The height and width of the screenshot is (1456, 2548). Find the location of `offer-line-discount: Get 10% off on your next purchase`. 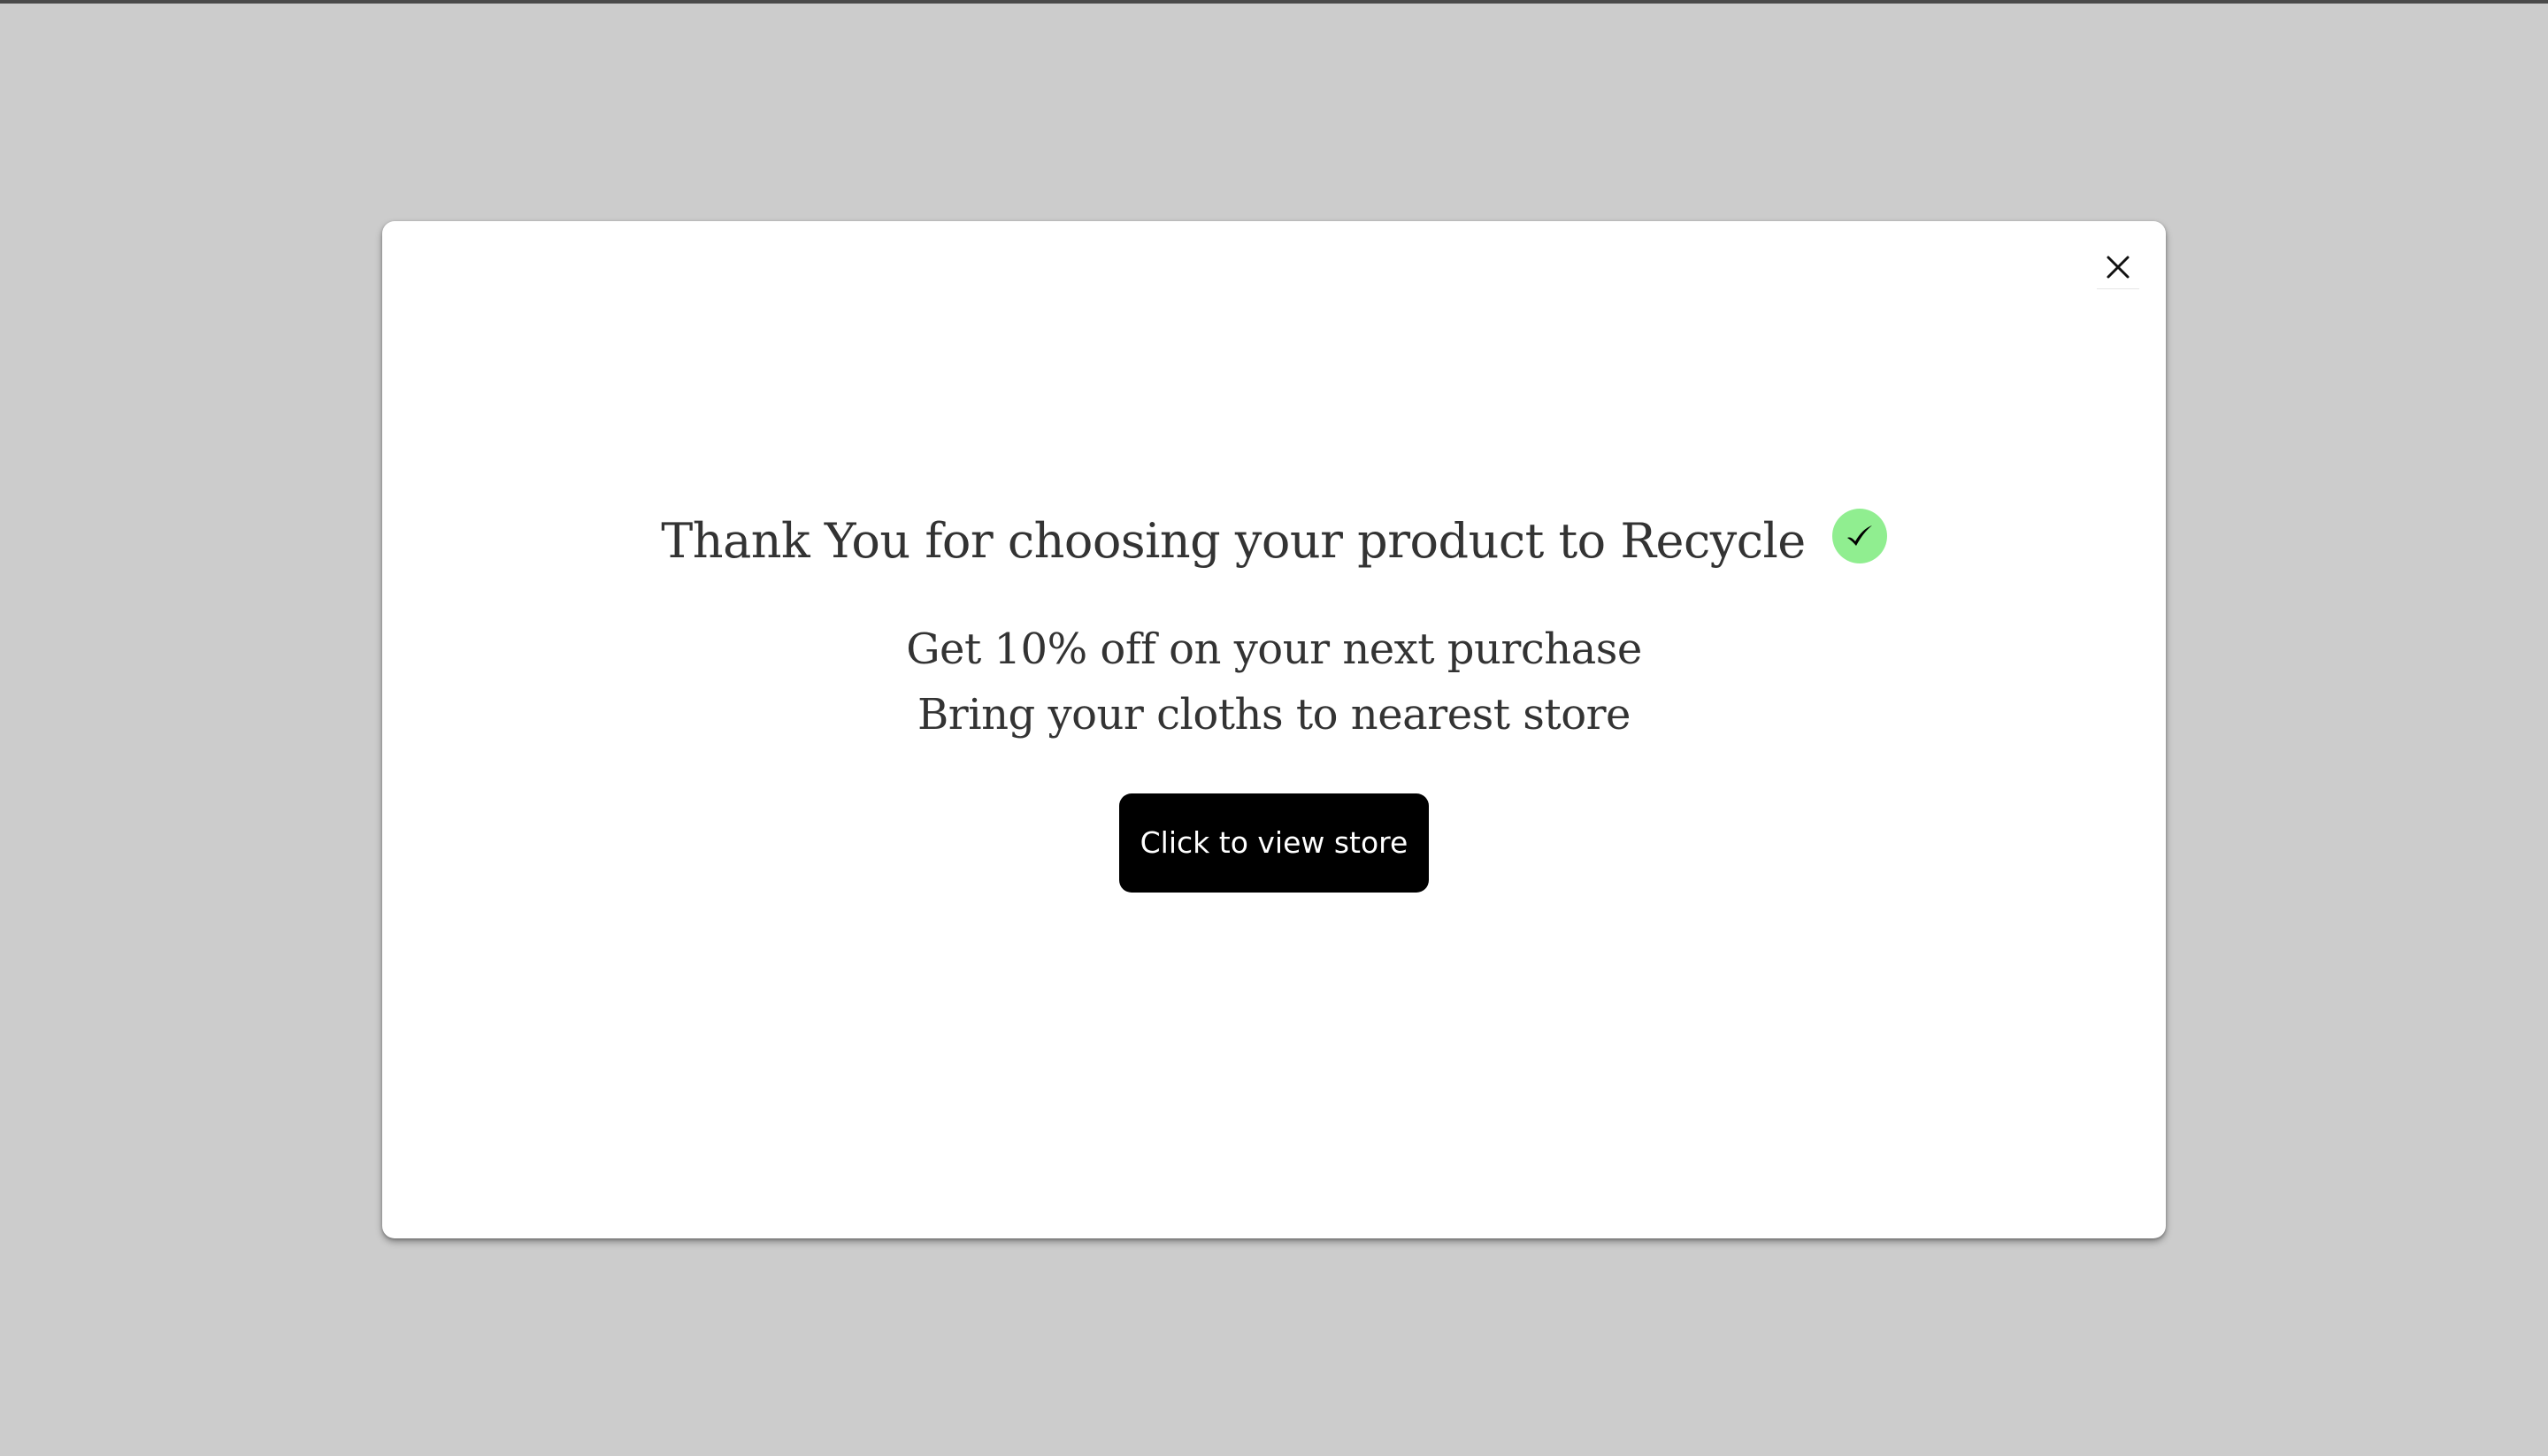

offer-line-discount: Get 10% off on your next purchase is located at coordinates (1274, 649).